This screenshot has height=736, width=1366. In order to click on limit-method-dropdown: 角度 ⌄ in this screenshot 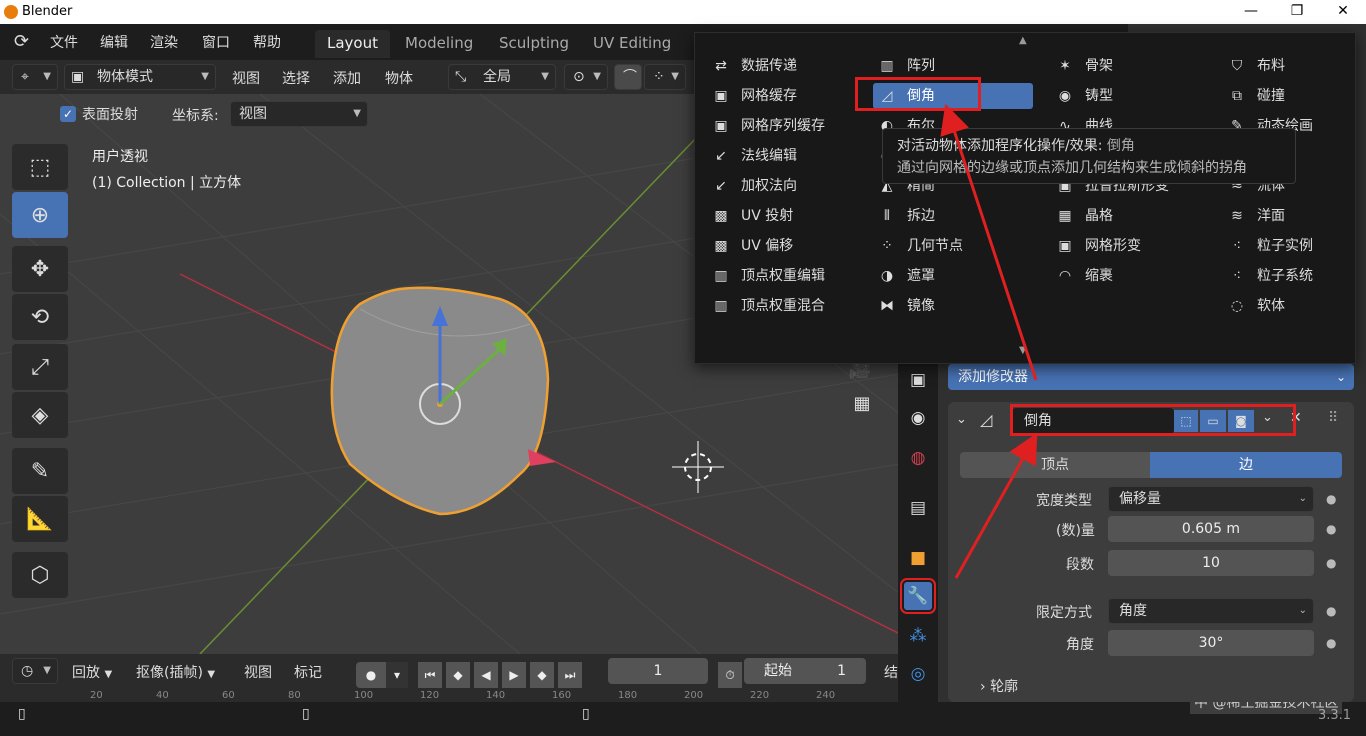, I will do `click(1211, 611)`.